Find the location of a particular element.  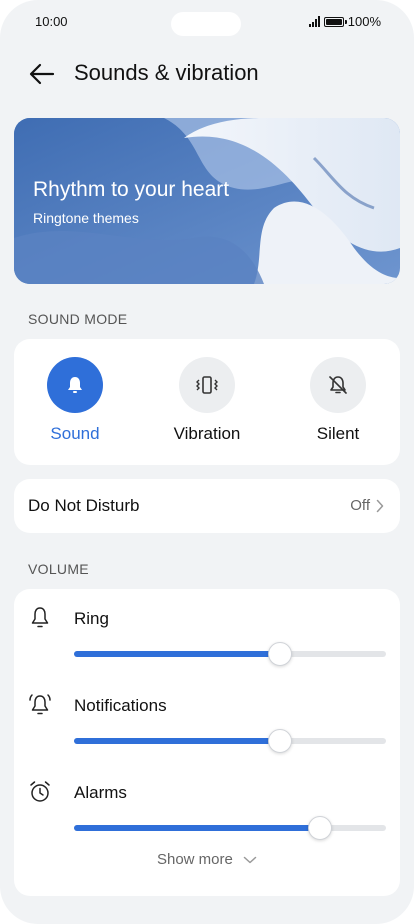

volume-row-notifications: Notifications is located at coordinates (207, 727).